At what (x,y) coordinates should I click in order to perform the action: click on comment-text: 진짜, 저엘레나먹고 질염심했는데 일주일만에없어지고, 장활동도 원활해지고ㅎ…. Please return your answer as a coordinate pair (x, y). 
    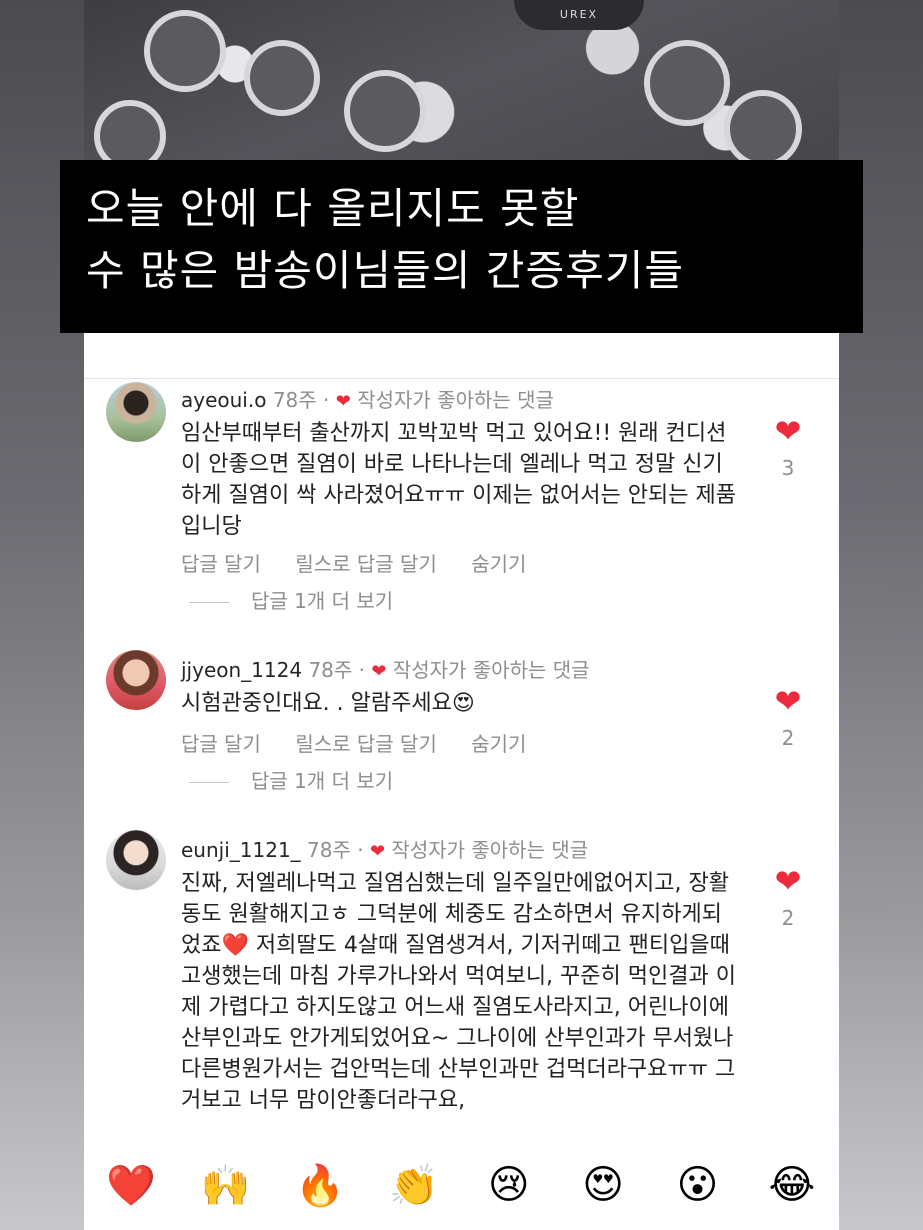
    Looking at the image, I should click on (458, 992).